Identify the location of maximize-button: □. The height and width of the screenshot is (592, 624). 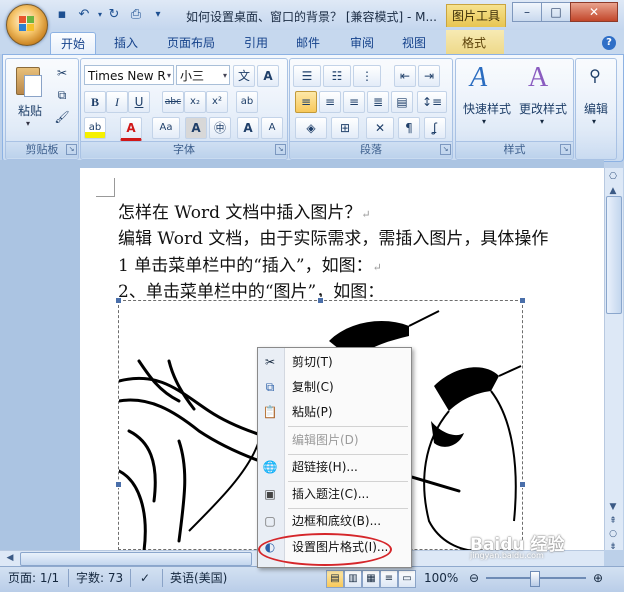
(556, 12).